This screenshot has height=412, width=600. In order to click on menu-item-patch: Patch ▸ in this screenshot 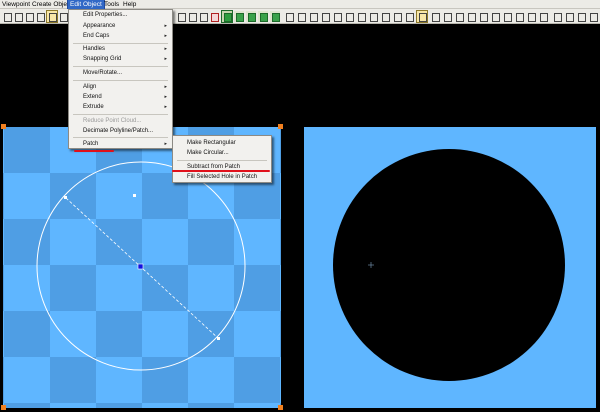, I will do `click(120, 144)`.